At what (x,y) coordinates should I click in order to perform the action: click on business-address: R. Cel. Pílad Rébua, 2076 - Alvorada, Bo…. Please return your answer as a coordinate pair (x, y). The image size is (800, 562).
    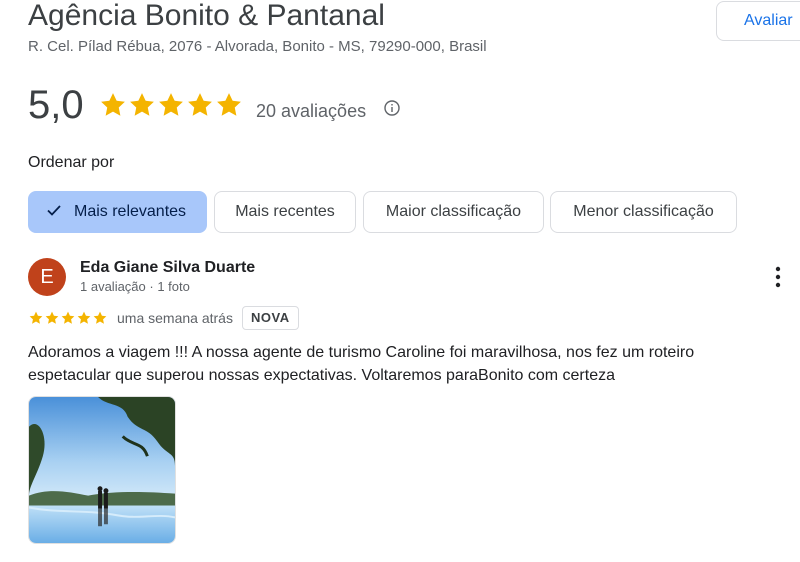
    Looking at the image, I should click on (257, 46).